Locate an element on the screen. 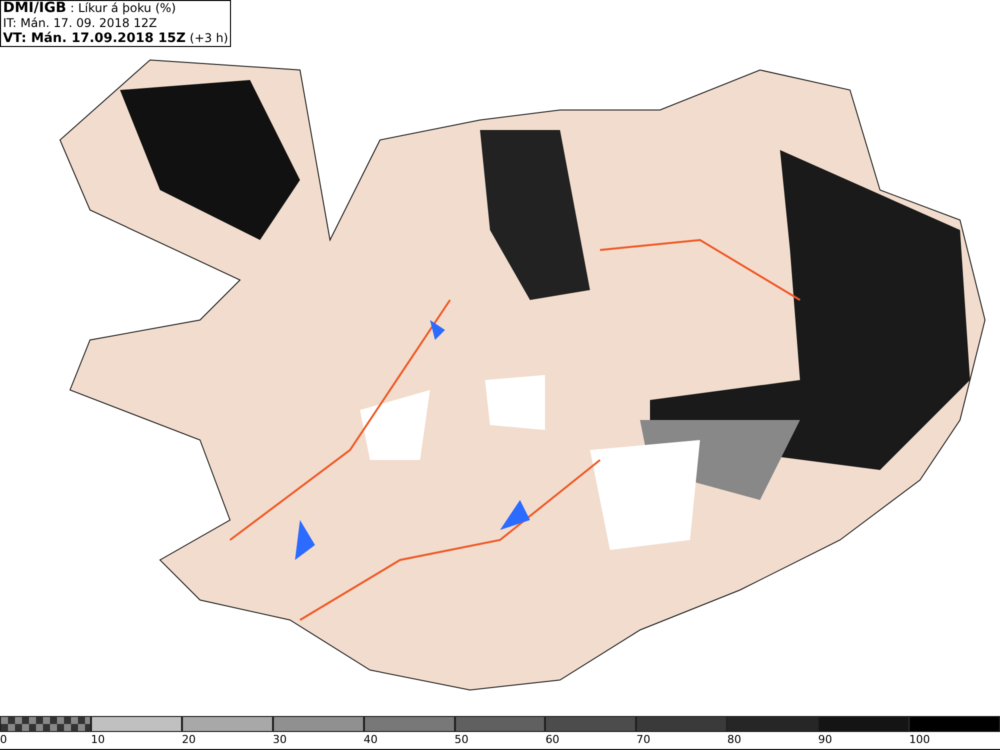 This screenshot has height=750, width=1000. legend-label: 90 is located at coordinates (825, 740).